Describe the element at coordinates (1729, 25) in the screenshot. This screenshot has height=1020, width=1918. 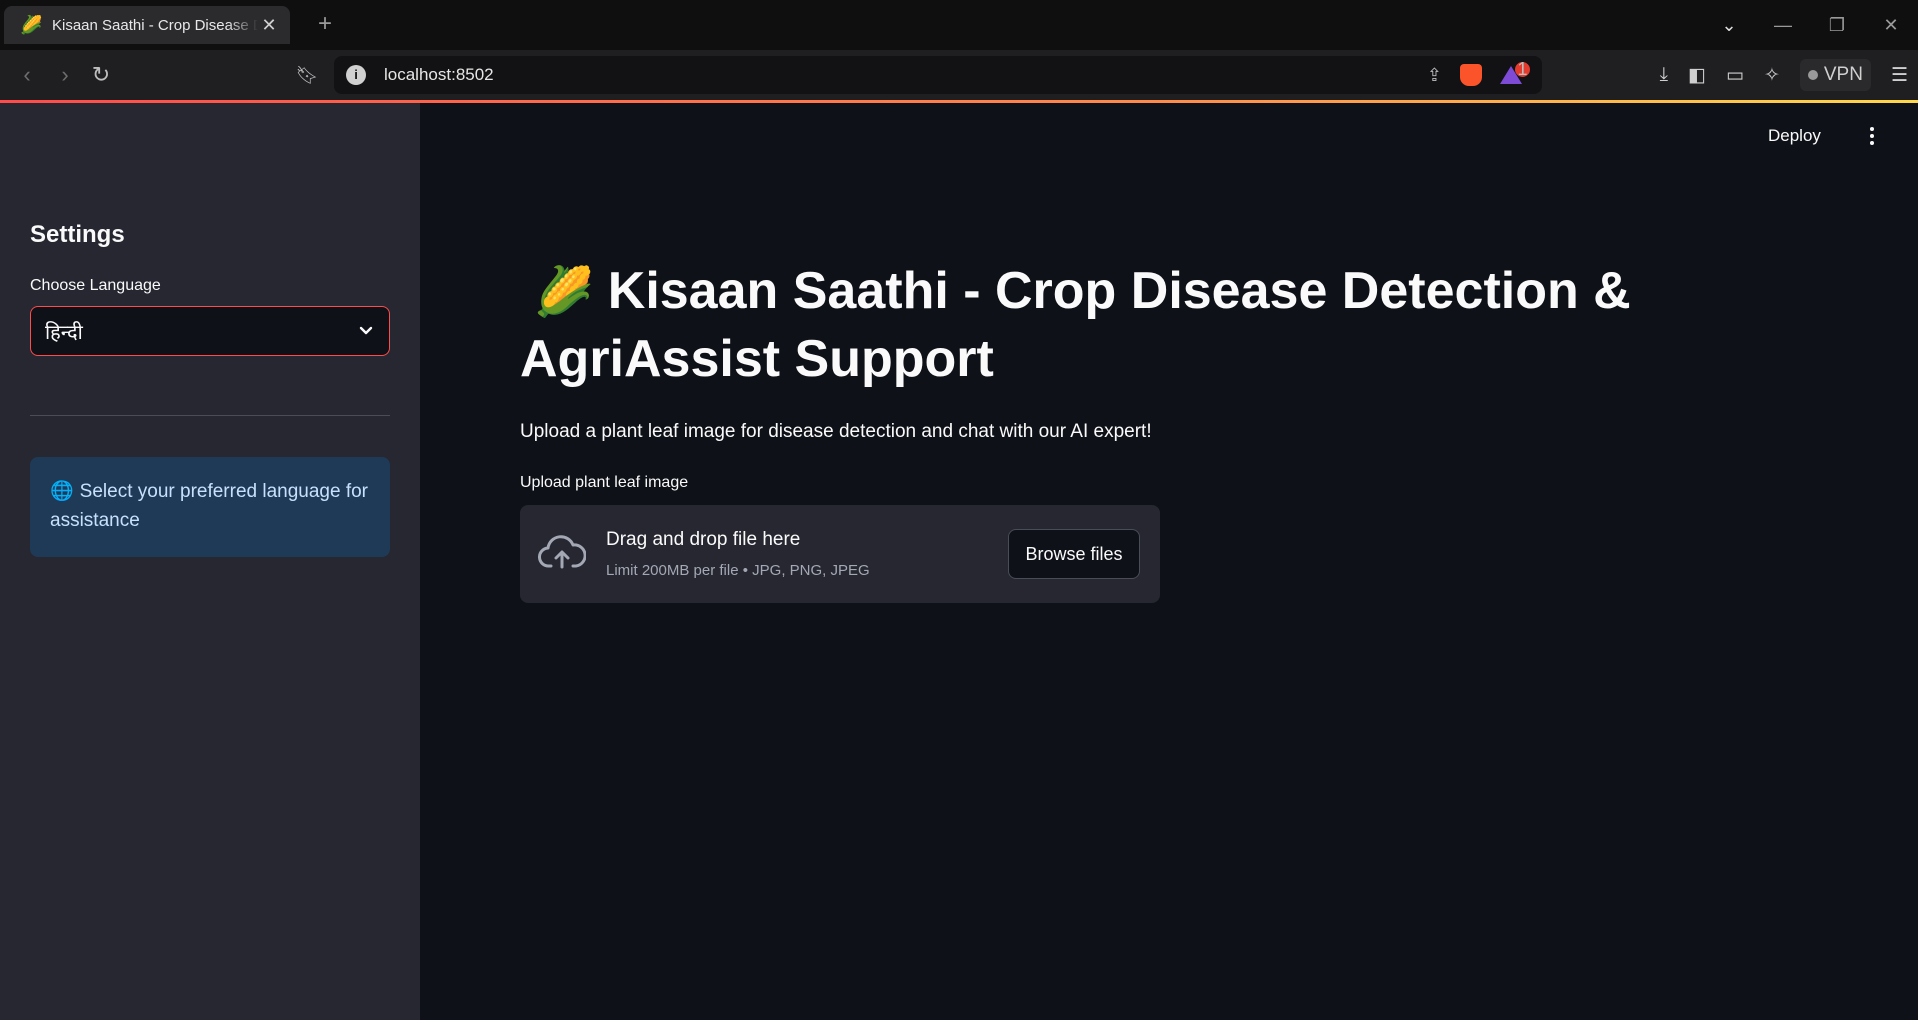
I see `tab-search-chevron-icon: ⌄` at that location.